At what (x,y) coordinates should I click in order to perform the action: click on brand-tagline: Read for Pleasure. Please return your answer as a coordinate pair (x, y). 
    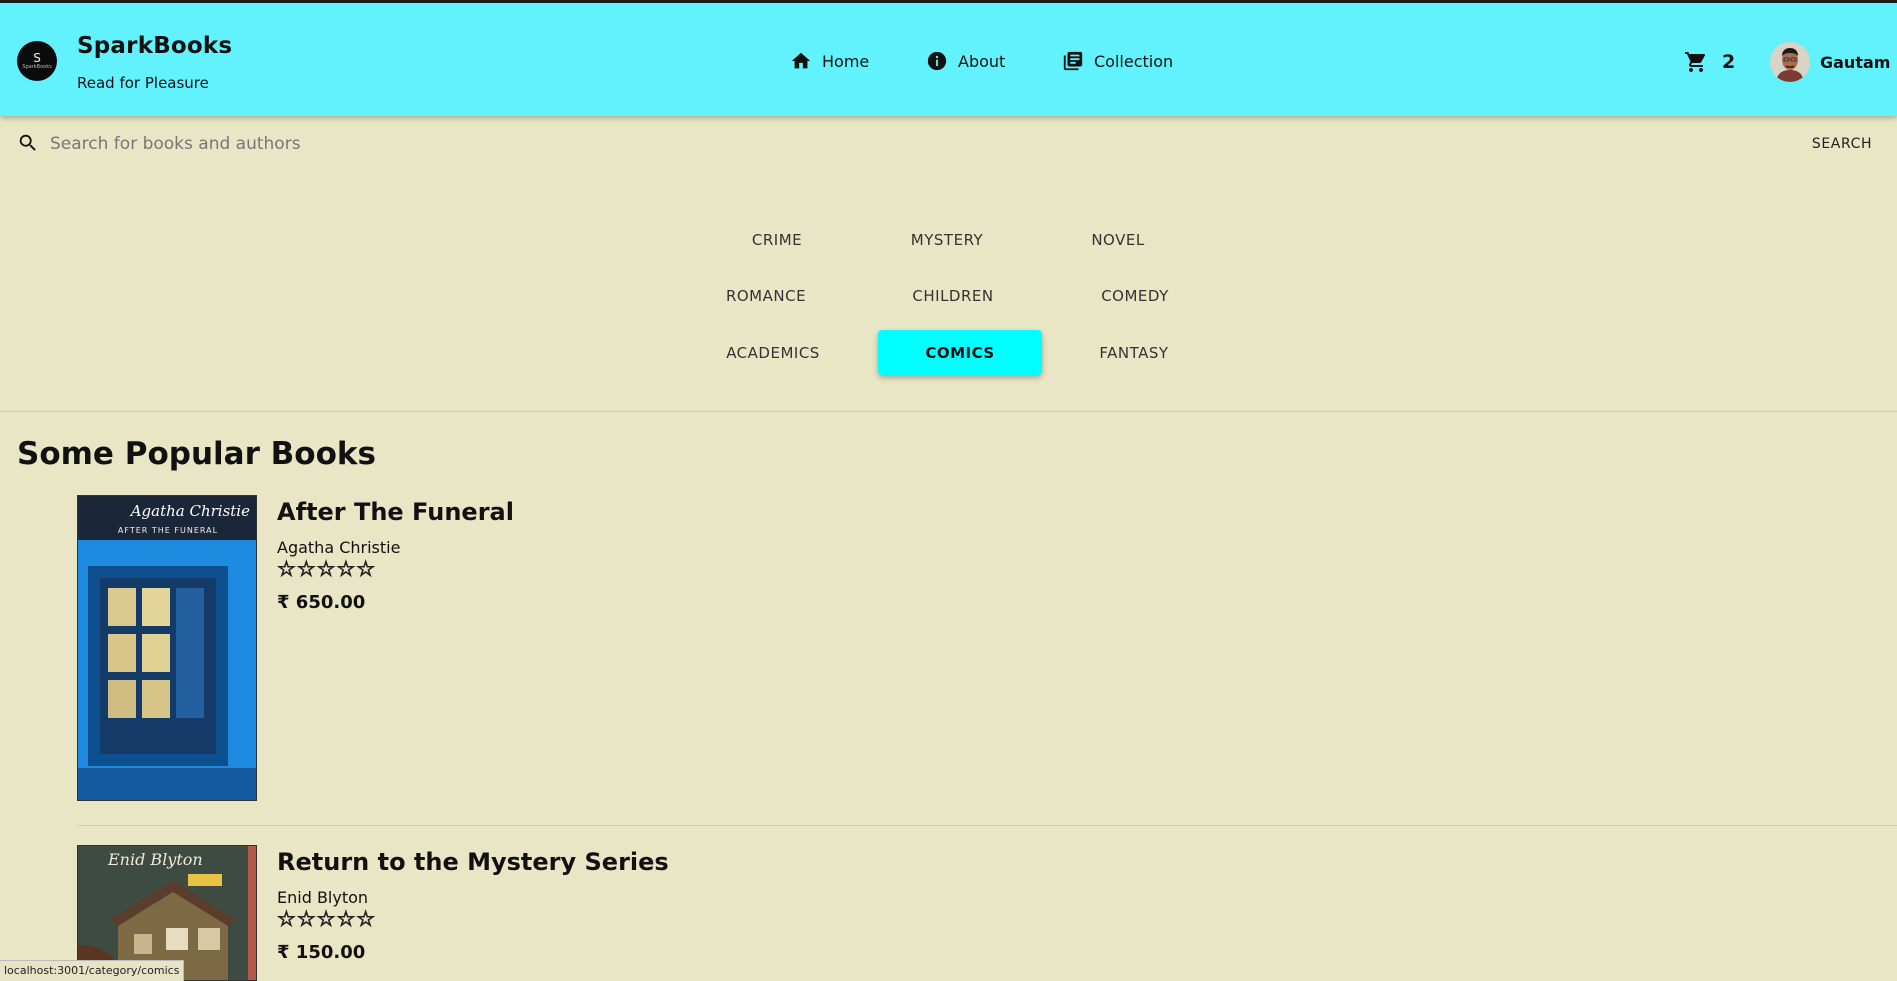
    Looking at the image, I should click on (143, 83).